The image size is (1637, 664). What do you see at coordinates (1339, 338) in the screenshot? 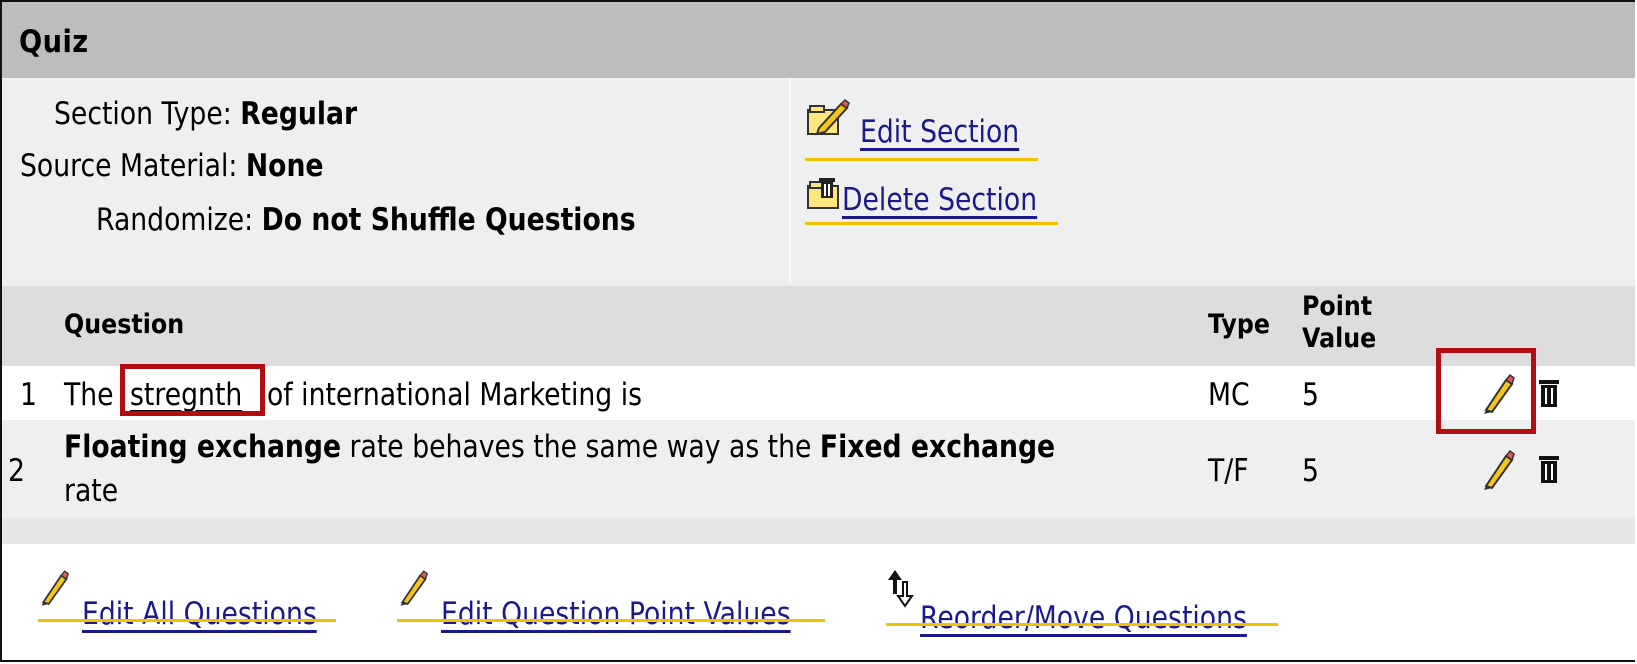
I see `column-header-value: Value` at bounding box center [1339, 338].